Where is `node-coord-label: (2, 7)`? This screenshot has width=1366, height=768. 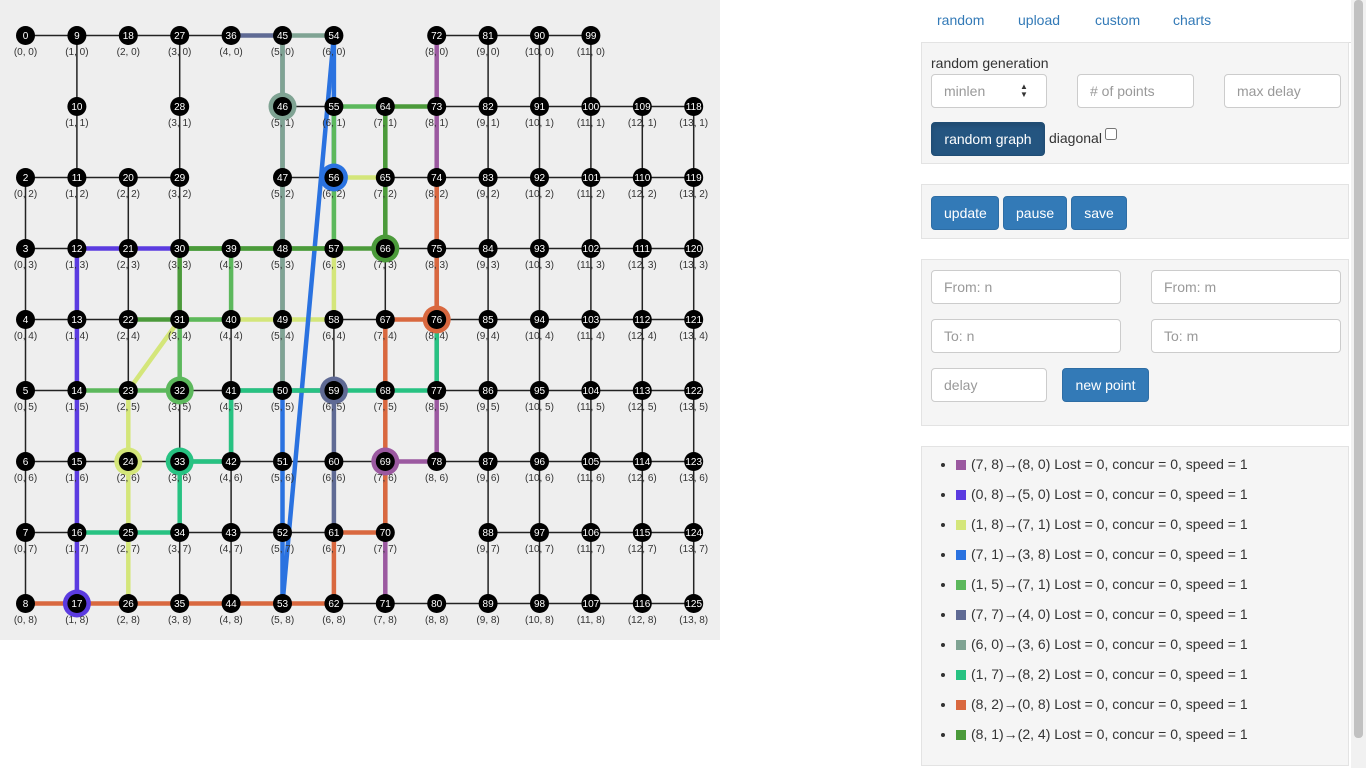 node-coord-label: (2, 7) is located at coordinates (128, 549).